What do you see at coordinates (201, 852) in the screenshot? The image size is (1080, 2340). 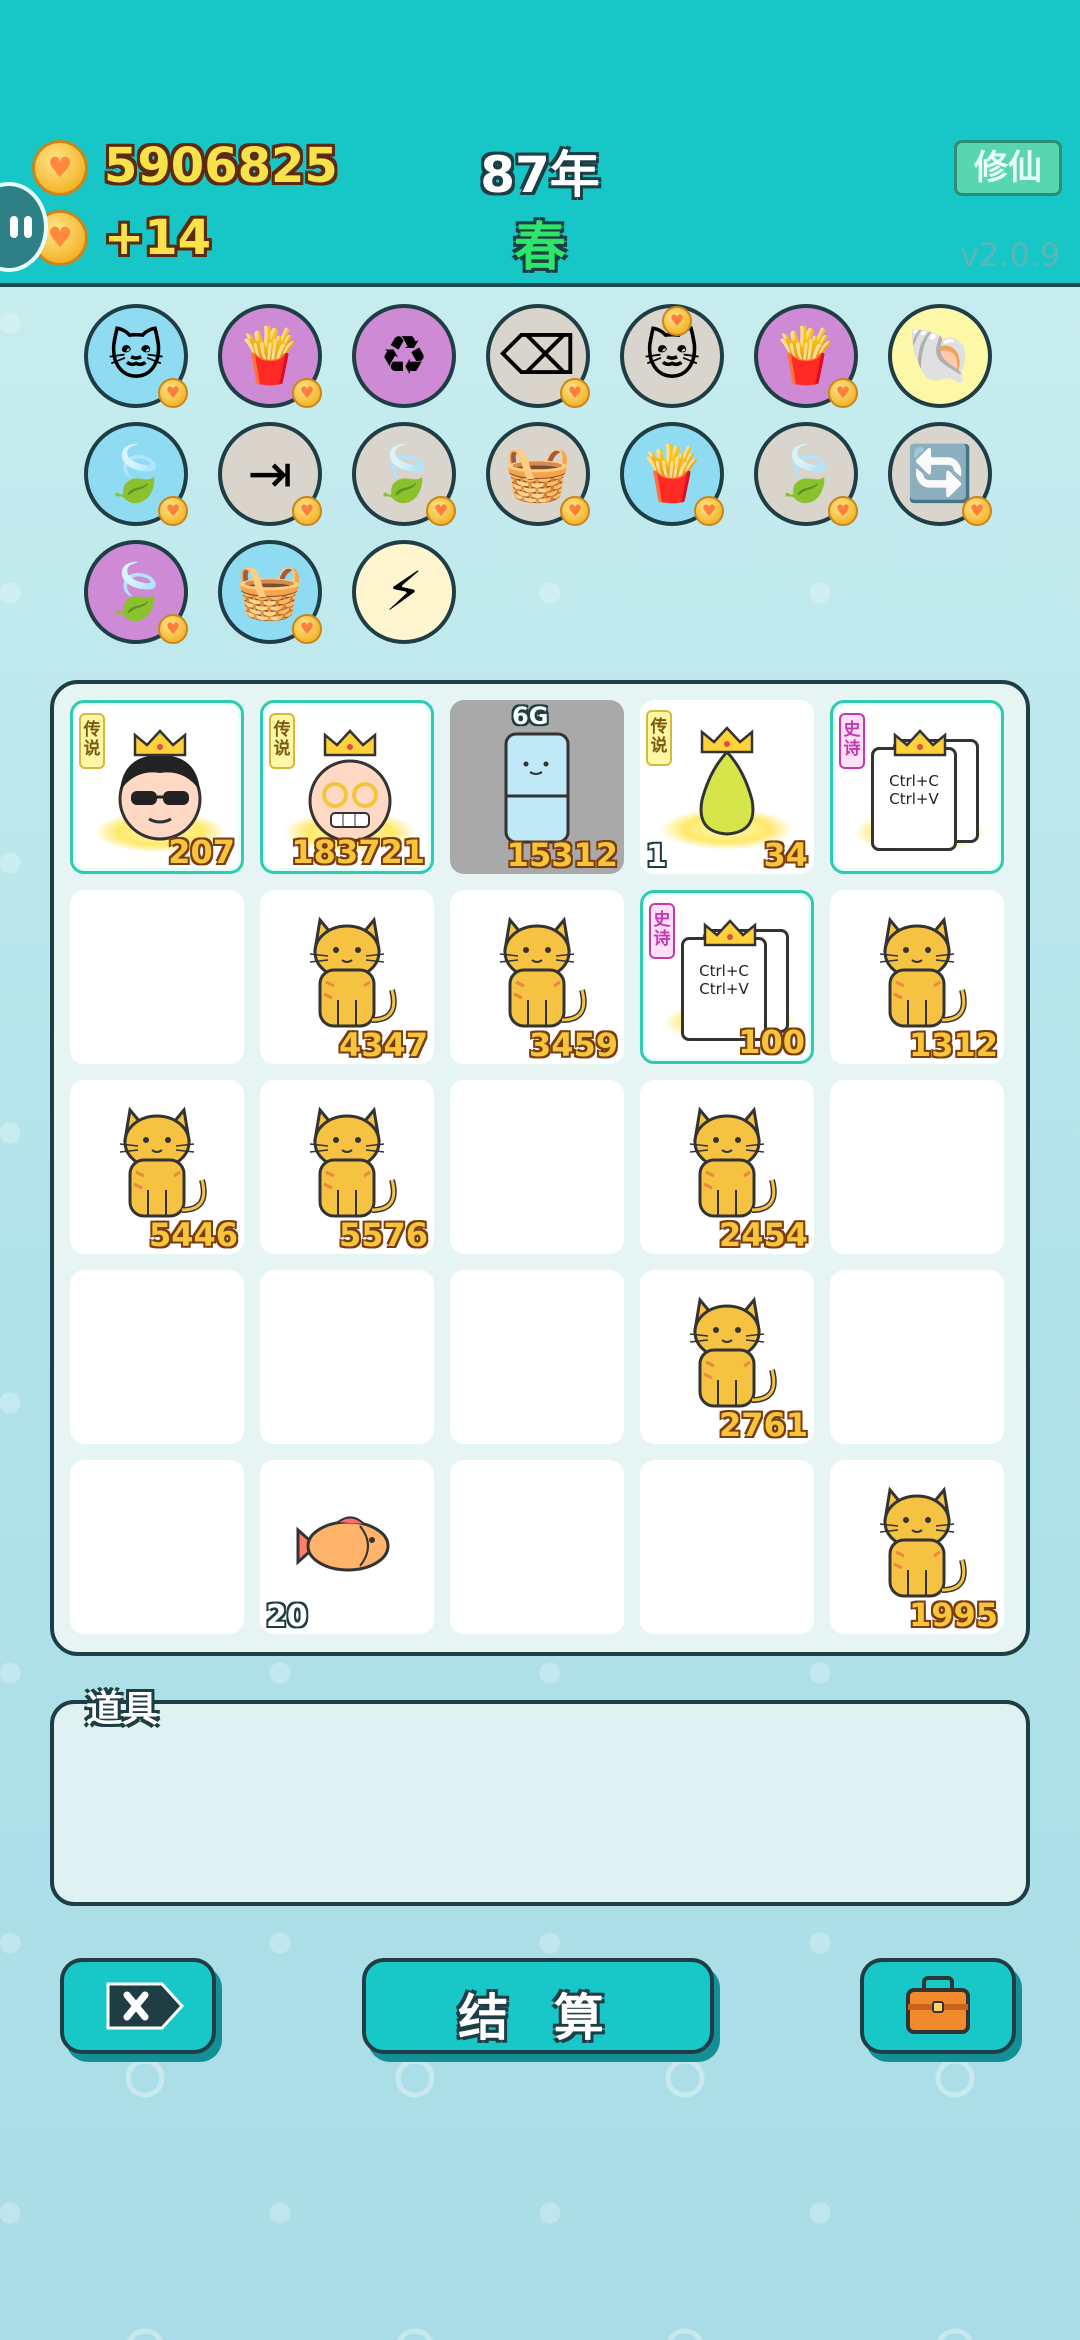 I see `item-count: 207` at bounding box center [201, 852].